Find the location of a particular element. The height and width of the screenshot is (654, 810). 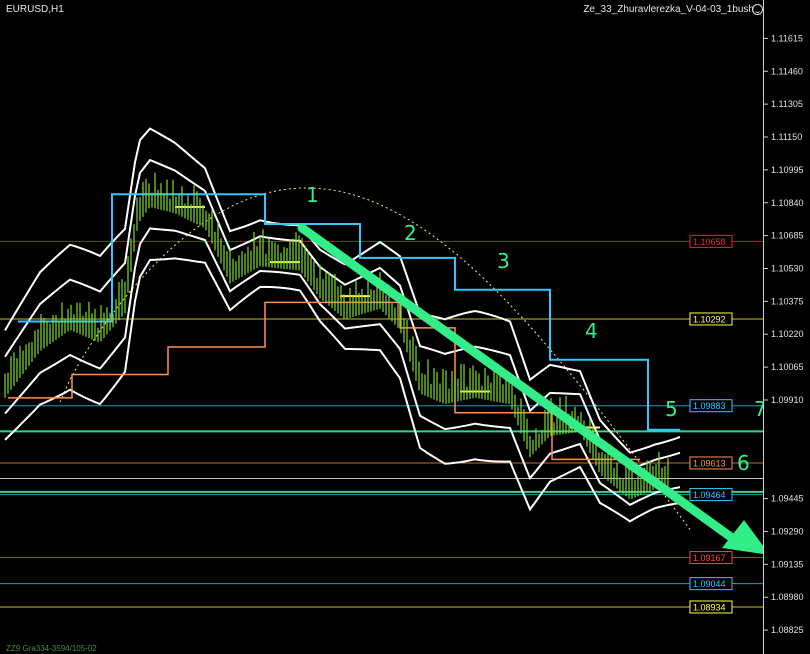

price-tick-label: 1.08825 is located at coordinates (787, 630).